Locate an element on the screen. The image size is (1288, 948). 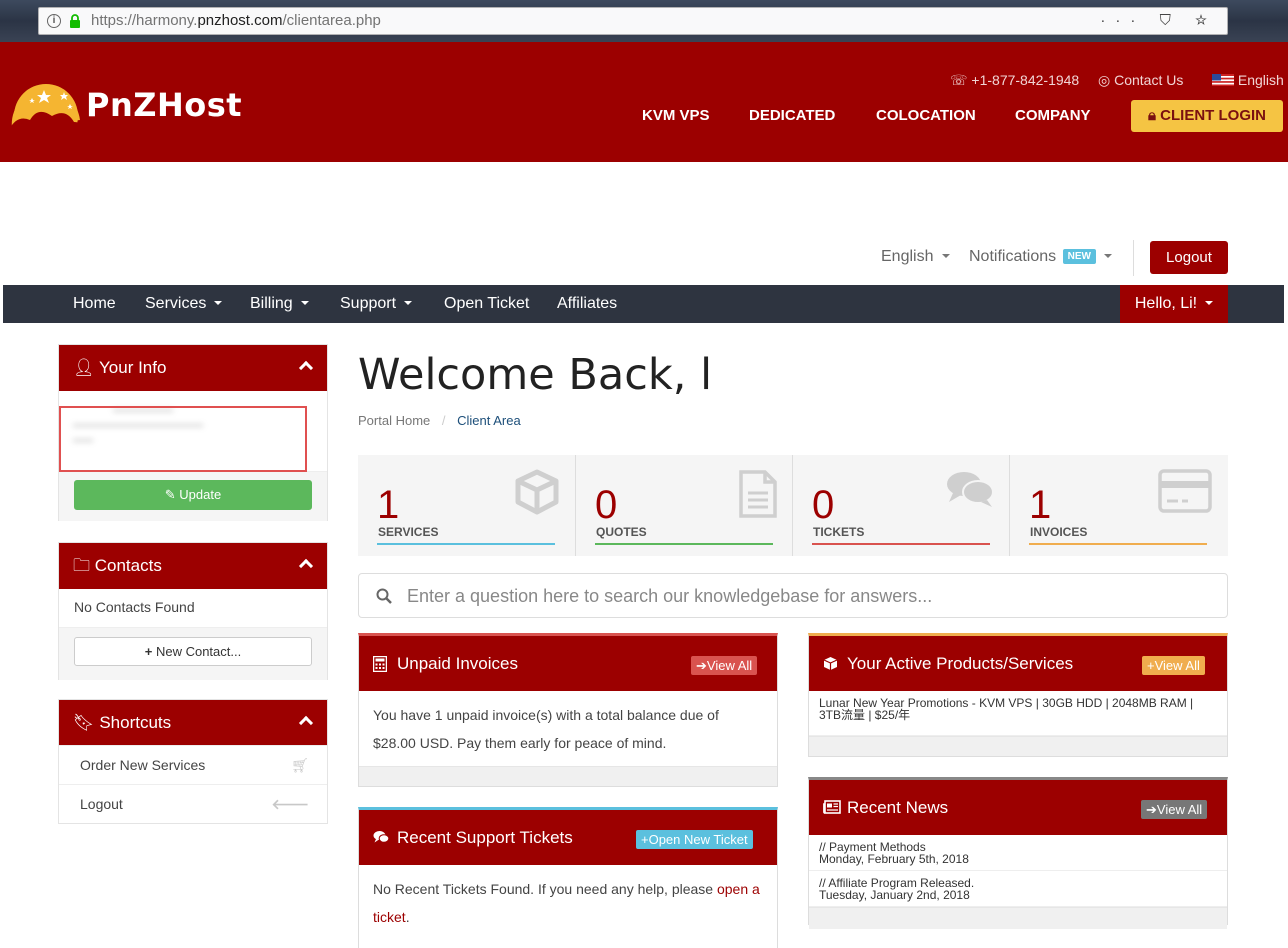
nav-kvm-vps: KVM VPS is located at coordinates (676, 115).